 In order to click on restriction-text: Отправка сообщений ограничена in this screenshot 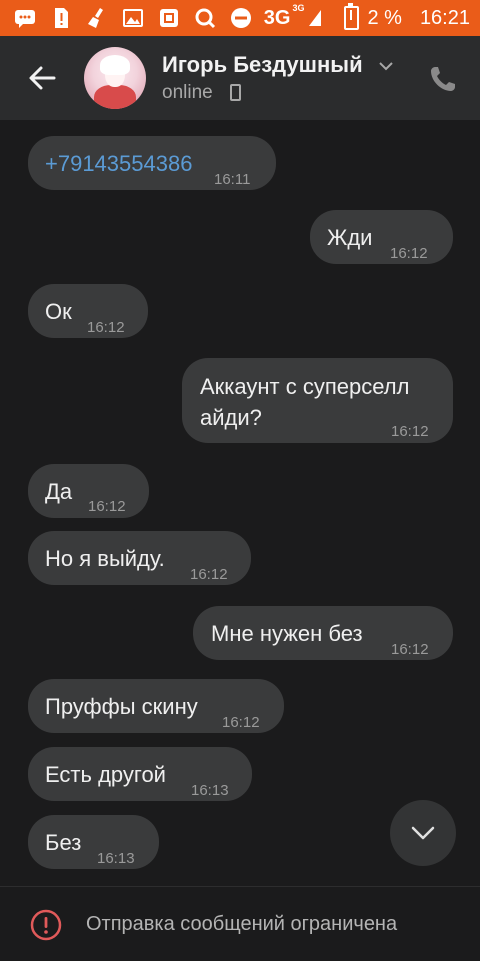, I will do `click(242, 924)`.